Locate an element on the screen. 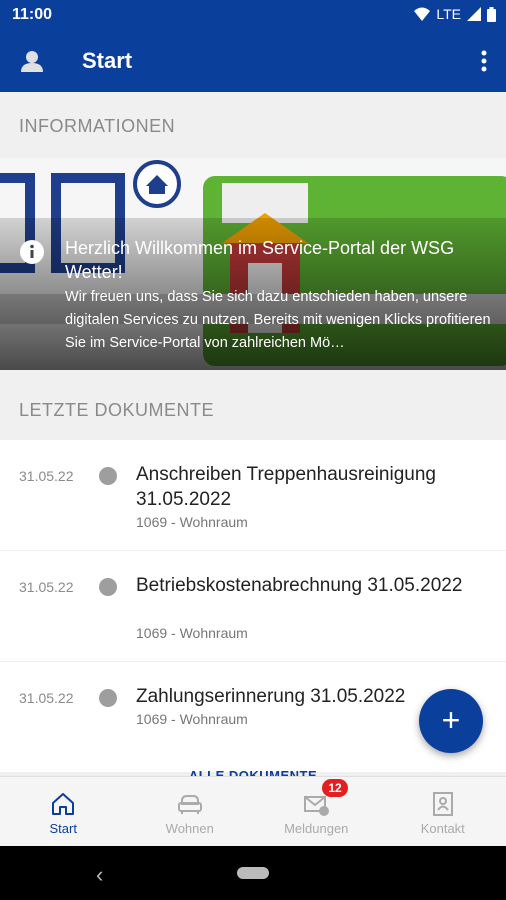 This screenshot has width=506, height=900. page-title: Start is located at coordinates (107, 60).